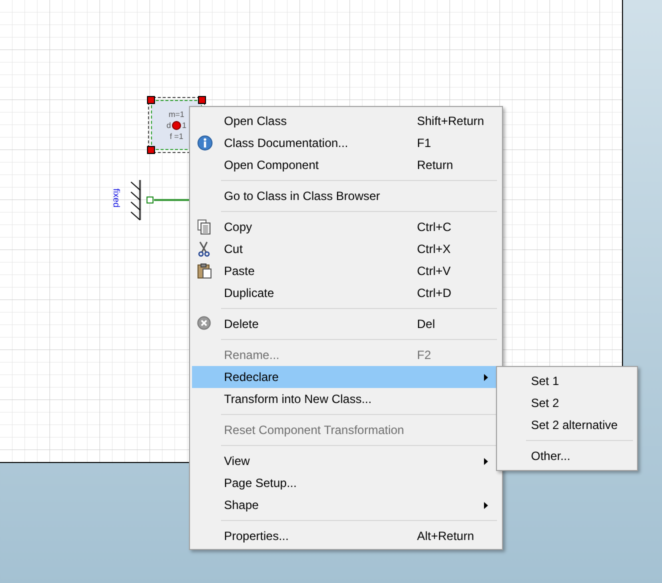 The height and width of the screenshot is (583, 662). Describe the element at coordinates (567, 403) in the screenshot. I see `menu-item: Set 2` at that location.